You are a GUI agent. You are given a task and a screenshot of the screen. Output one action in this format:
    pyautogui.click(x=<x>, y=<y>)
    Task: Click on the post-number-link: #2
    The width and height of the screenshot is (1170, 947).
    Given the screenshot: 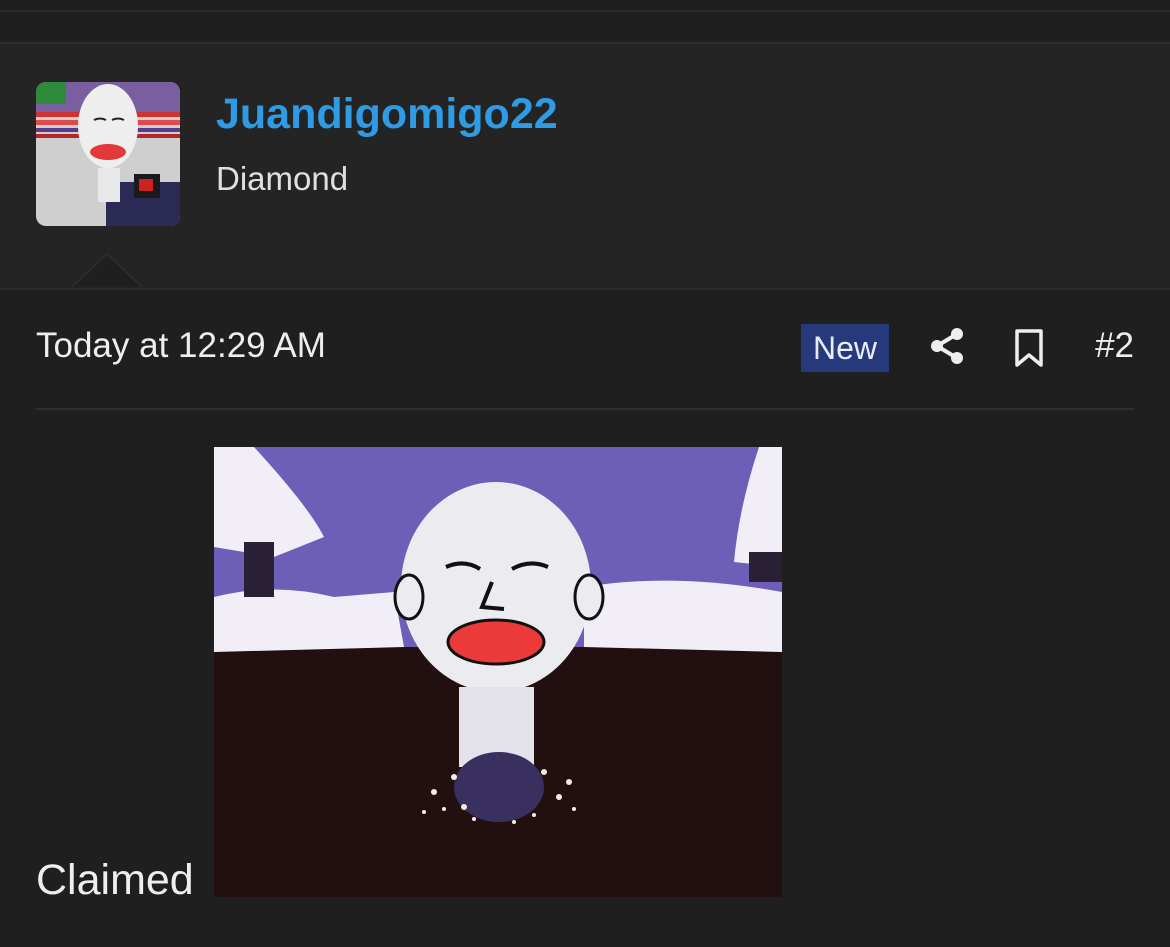 What is the action you would take?
    pyautogui.click(x=1114, y=346)
    